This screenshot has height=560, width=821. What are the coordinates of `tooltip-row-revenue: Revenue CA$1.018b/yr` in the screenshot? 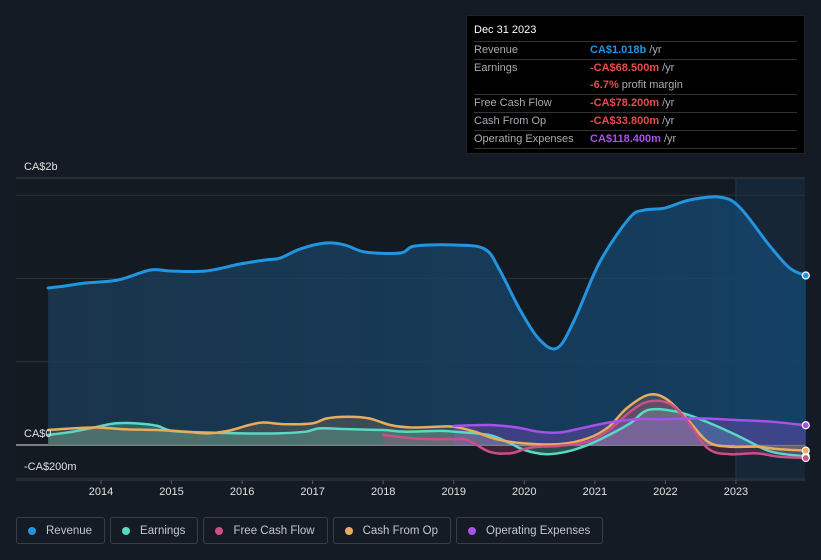 It's located at (635, 51).